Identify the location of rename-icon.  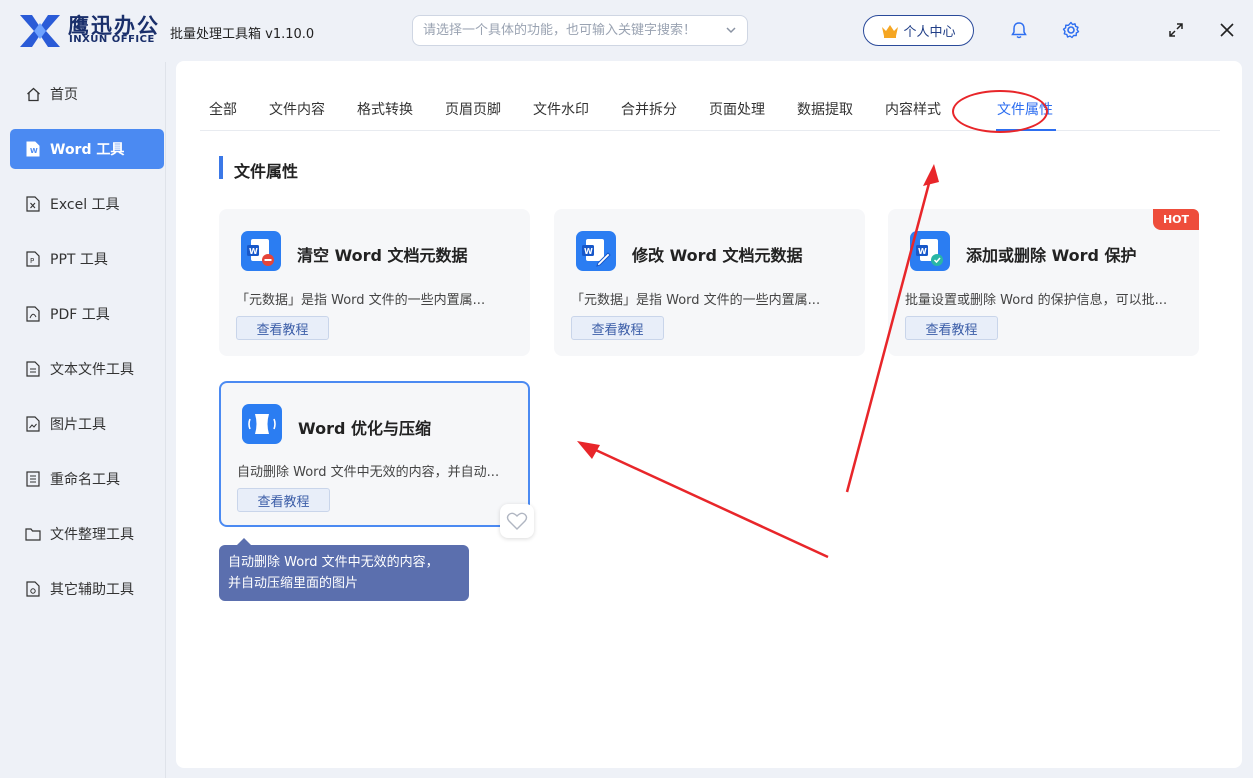
(33, 479).